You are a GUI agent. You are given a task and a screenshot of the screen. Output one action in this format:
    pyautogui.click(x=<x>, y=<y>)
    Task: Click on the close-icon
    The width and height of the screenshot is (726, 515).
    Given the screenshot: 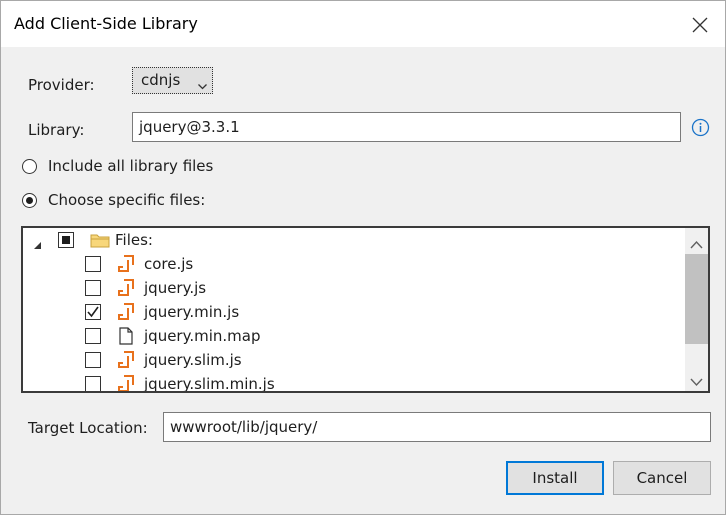 What is the action you would take?
    pyautogui.click(x=700, y=25)
    